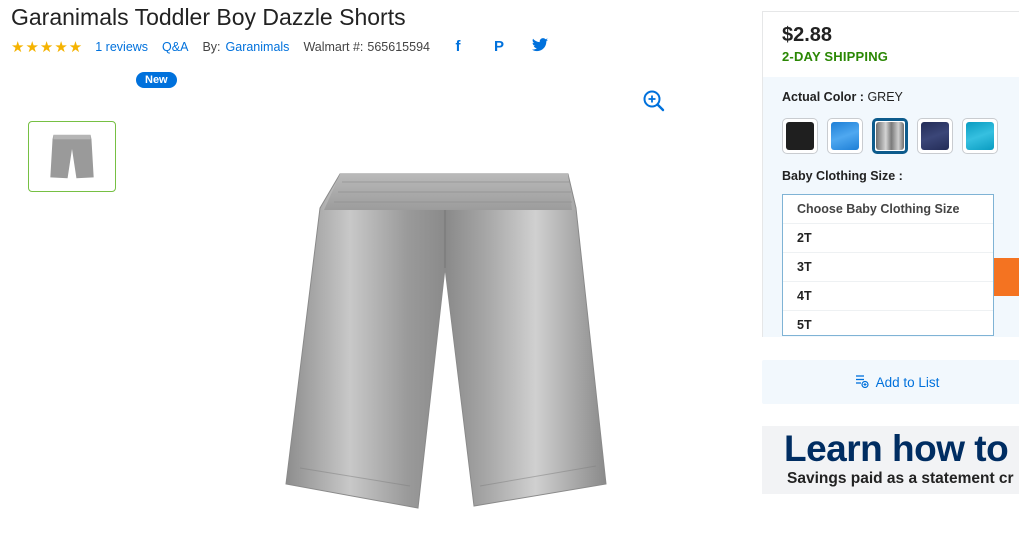 This screenshot has width=1019, height=539. Describe the element at coordinates (907, 382) in the screenshot. I see `add-to-list-label: Add to List` at that location.